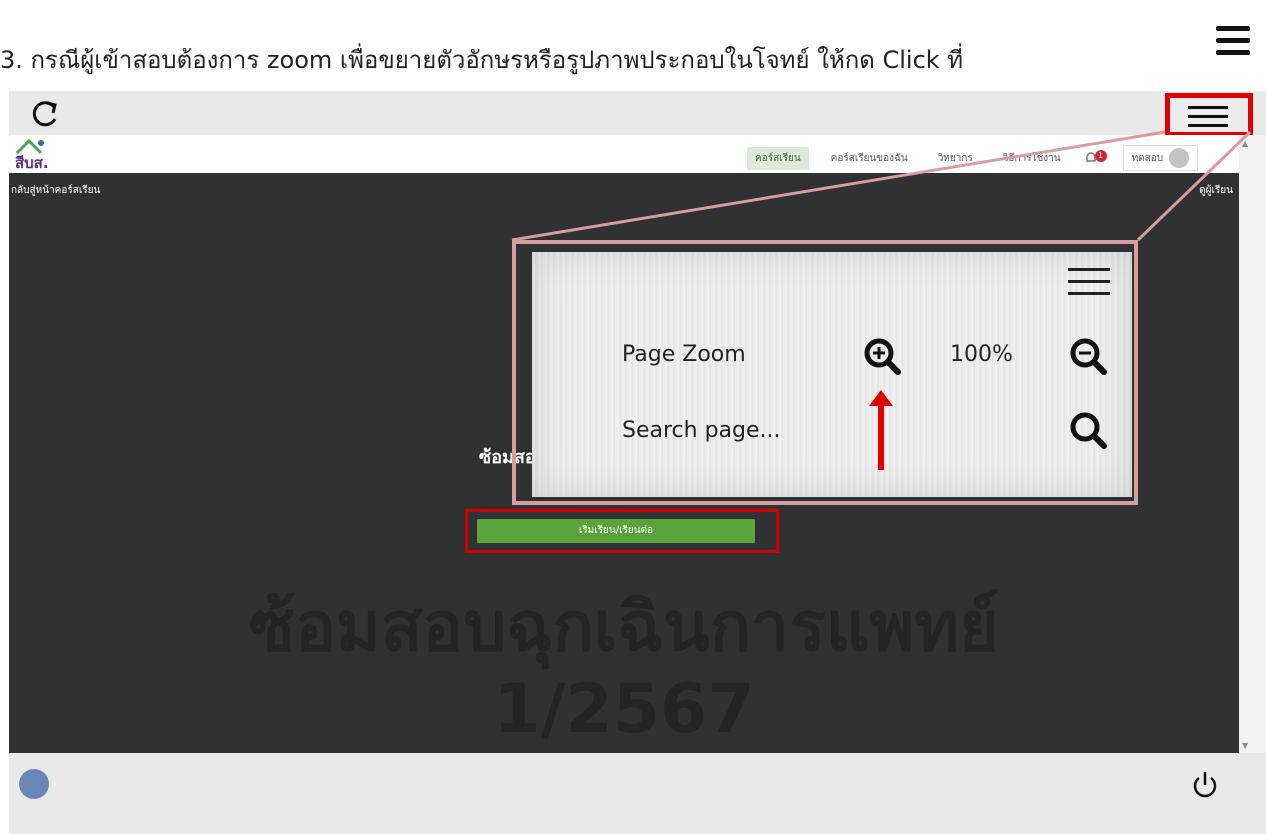 Image resolution: width=1268 pixels, height=834 pixels. I want to click on zoom-panel-menu-icon, so click(1089, 283).